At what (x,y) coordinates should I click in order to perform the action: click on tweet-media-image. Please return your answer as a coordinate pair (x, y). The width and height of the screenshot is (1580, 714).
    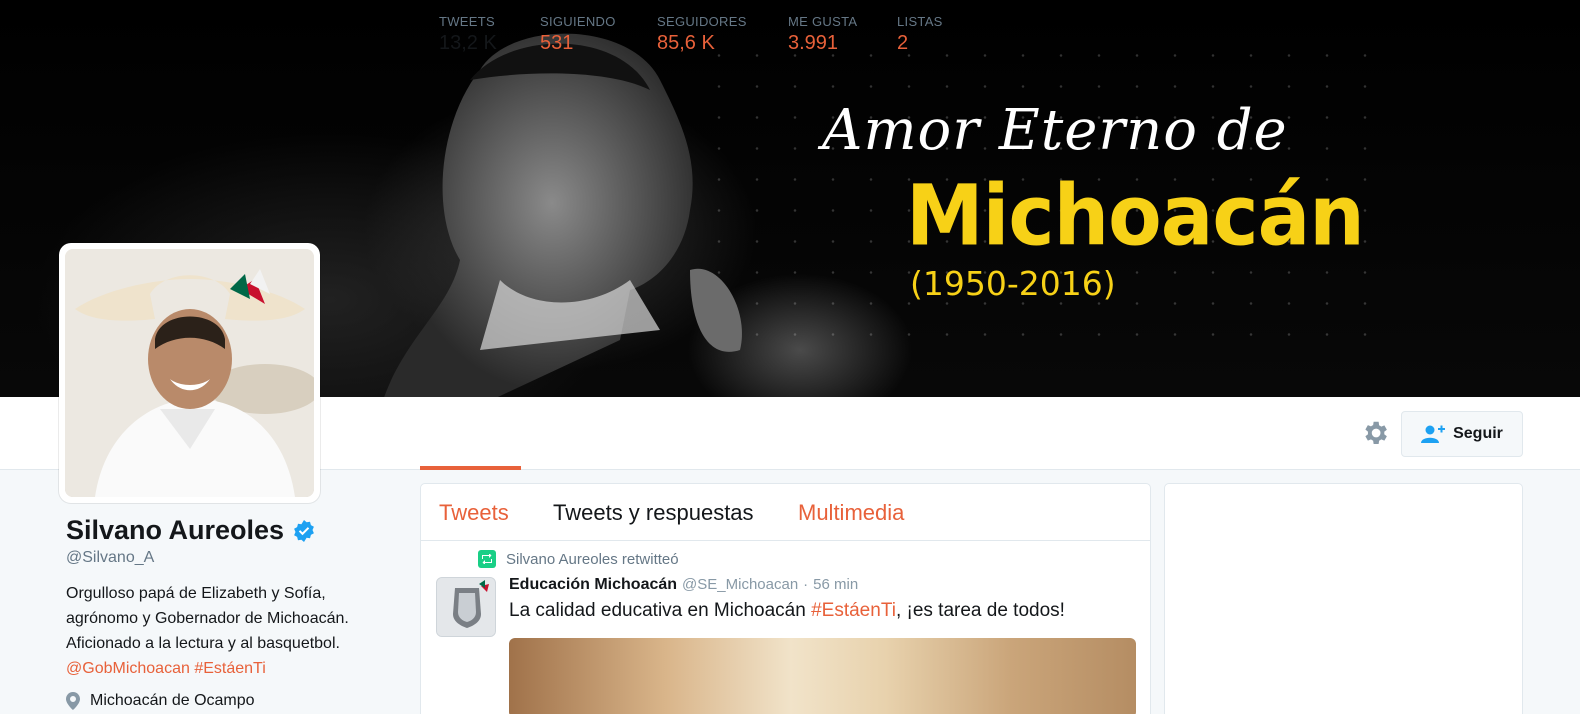
    Looking at the image, I should click on (822, 676).